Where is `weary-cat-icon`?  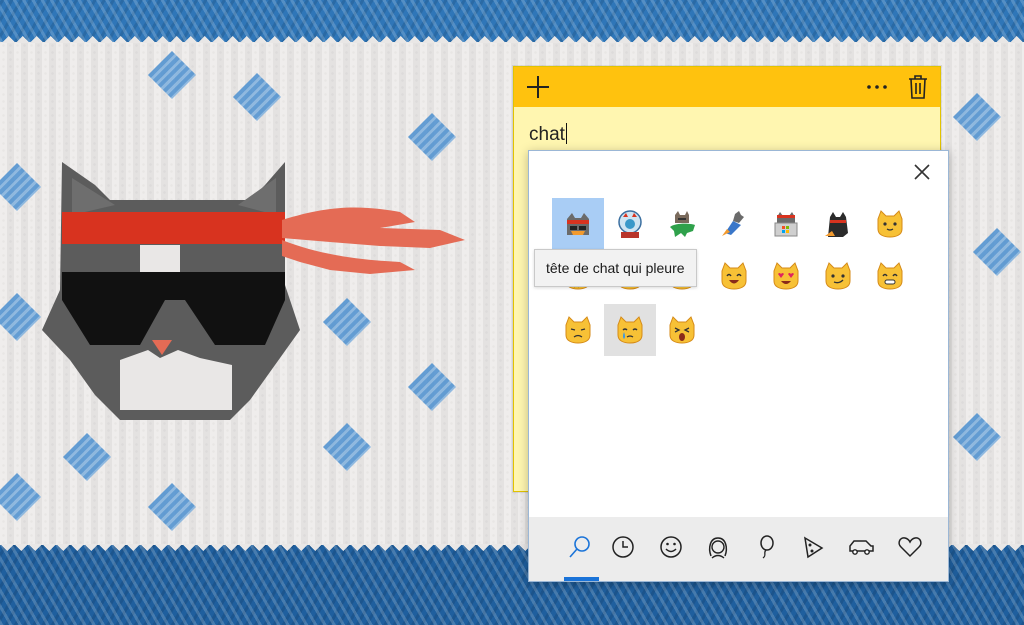 weary-cat-icon is located at coordinates (682, 330).